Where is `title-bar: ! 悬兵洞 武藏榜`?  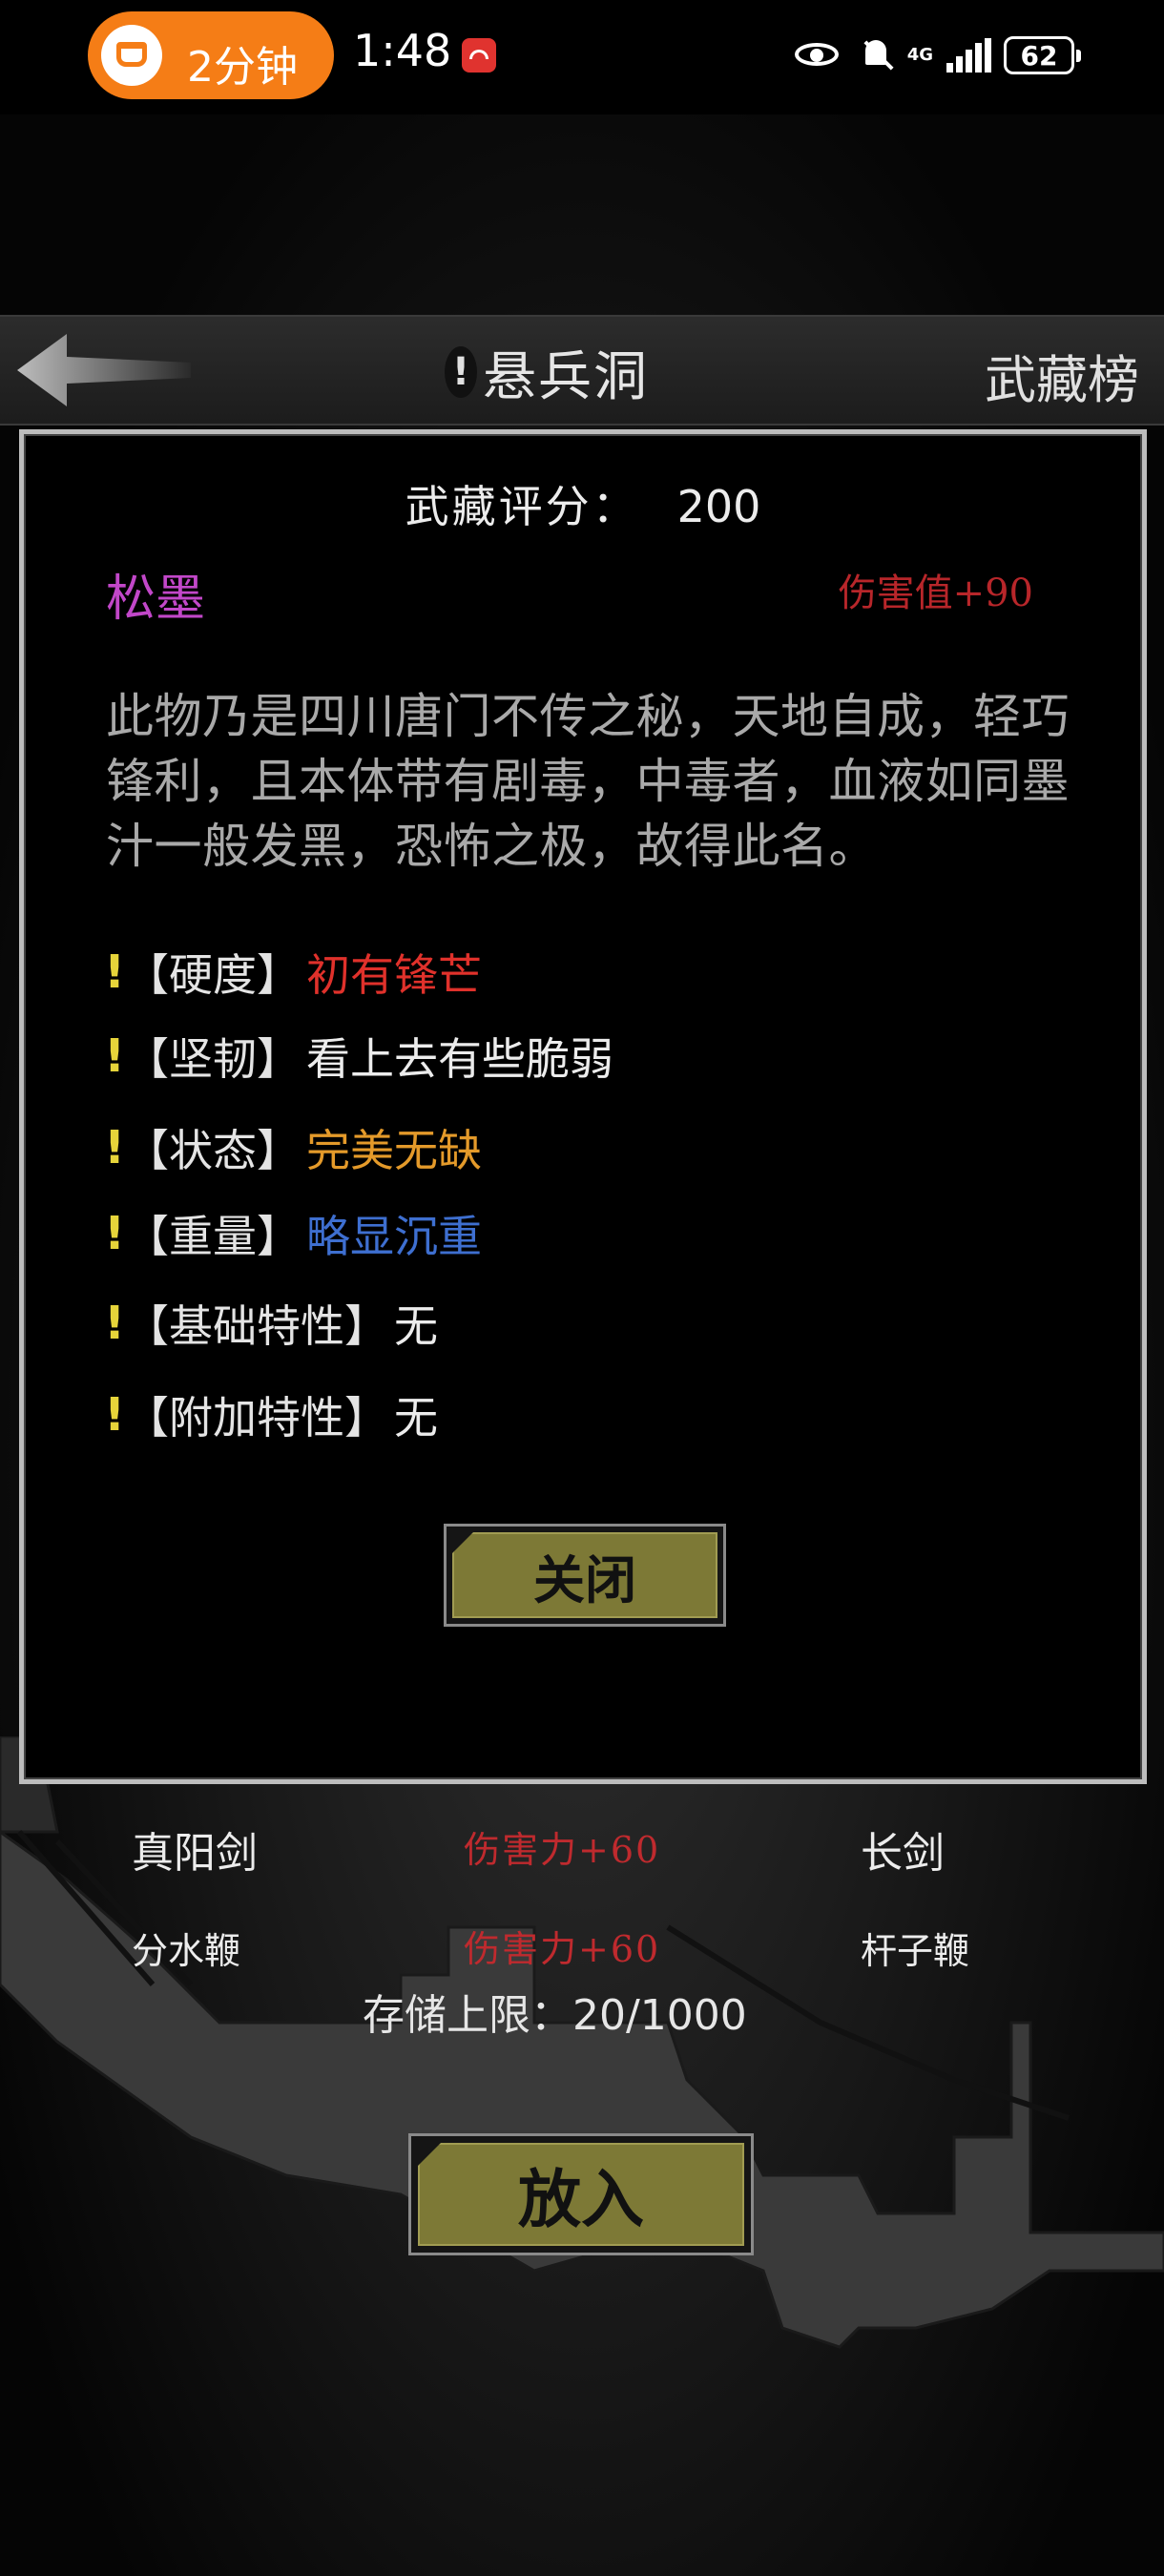
title-bar: ! 悬兵洞 武藏榜 is located at coordinates (582, 370).